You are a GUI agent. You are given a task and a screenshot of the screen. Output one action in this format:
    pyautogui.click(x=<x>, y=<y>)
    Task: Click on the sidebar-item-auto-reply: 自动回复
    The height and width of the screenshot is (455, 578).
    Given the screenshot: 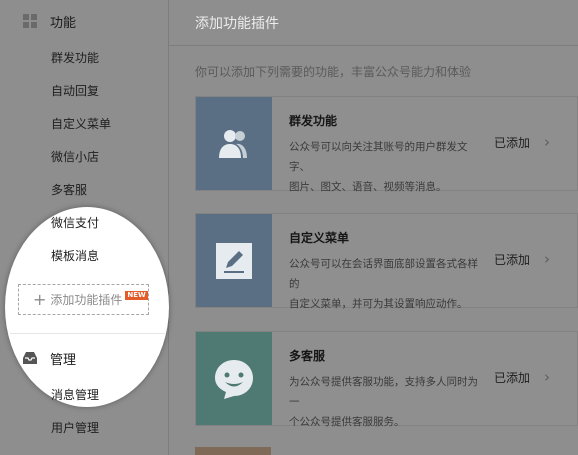 What is the action you would take?
    pyautogui.click(x=75, y=91)
    